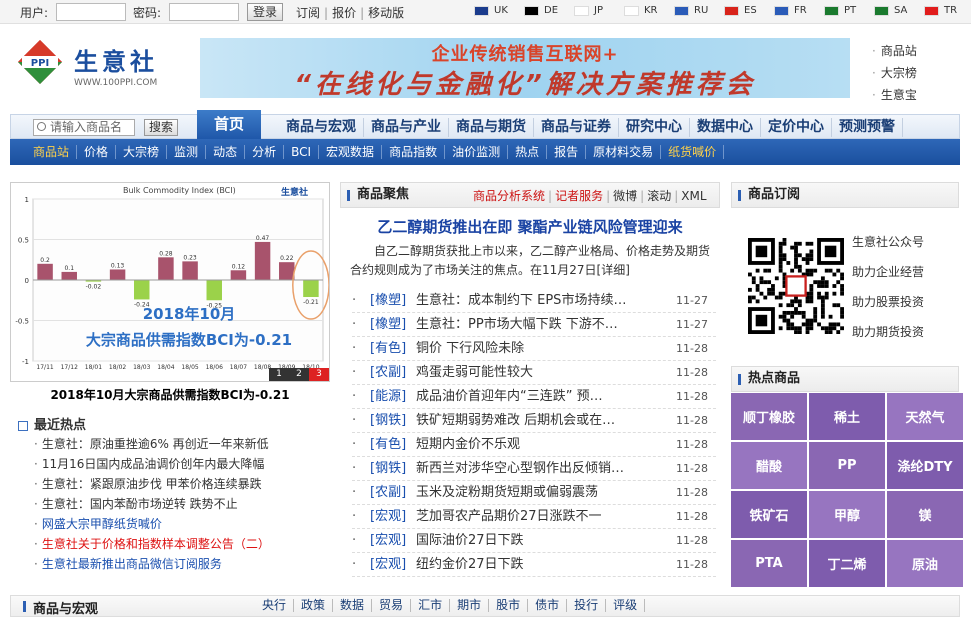 Image resolution: width=971 pixels, height=617 pixels. What do you see at coordinates (204, 12) in the screenshot?
I see `password-input` at bounding box center [204, 12].